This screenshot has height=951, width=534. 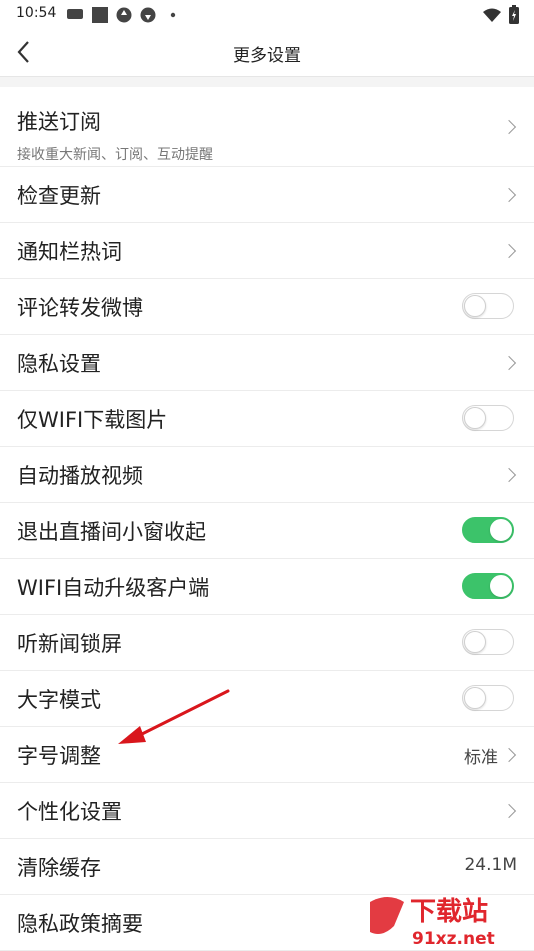 What do you see at coordinates (267, 867) in the screenshot?
I see `setting-row-clear-cache: 清除缓存 24.1M` at bounding box center [267, 867].